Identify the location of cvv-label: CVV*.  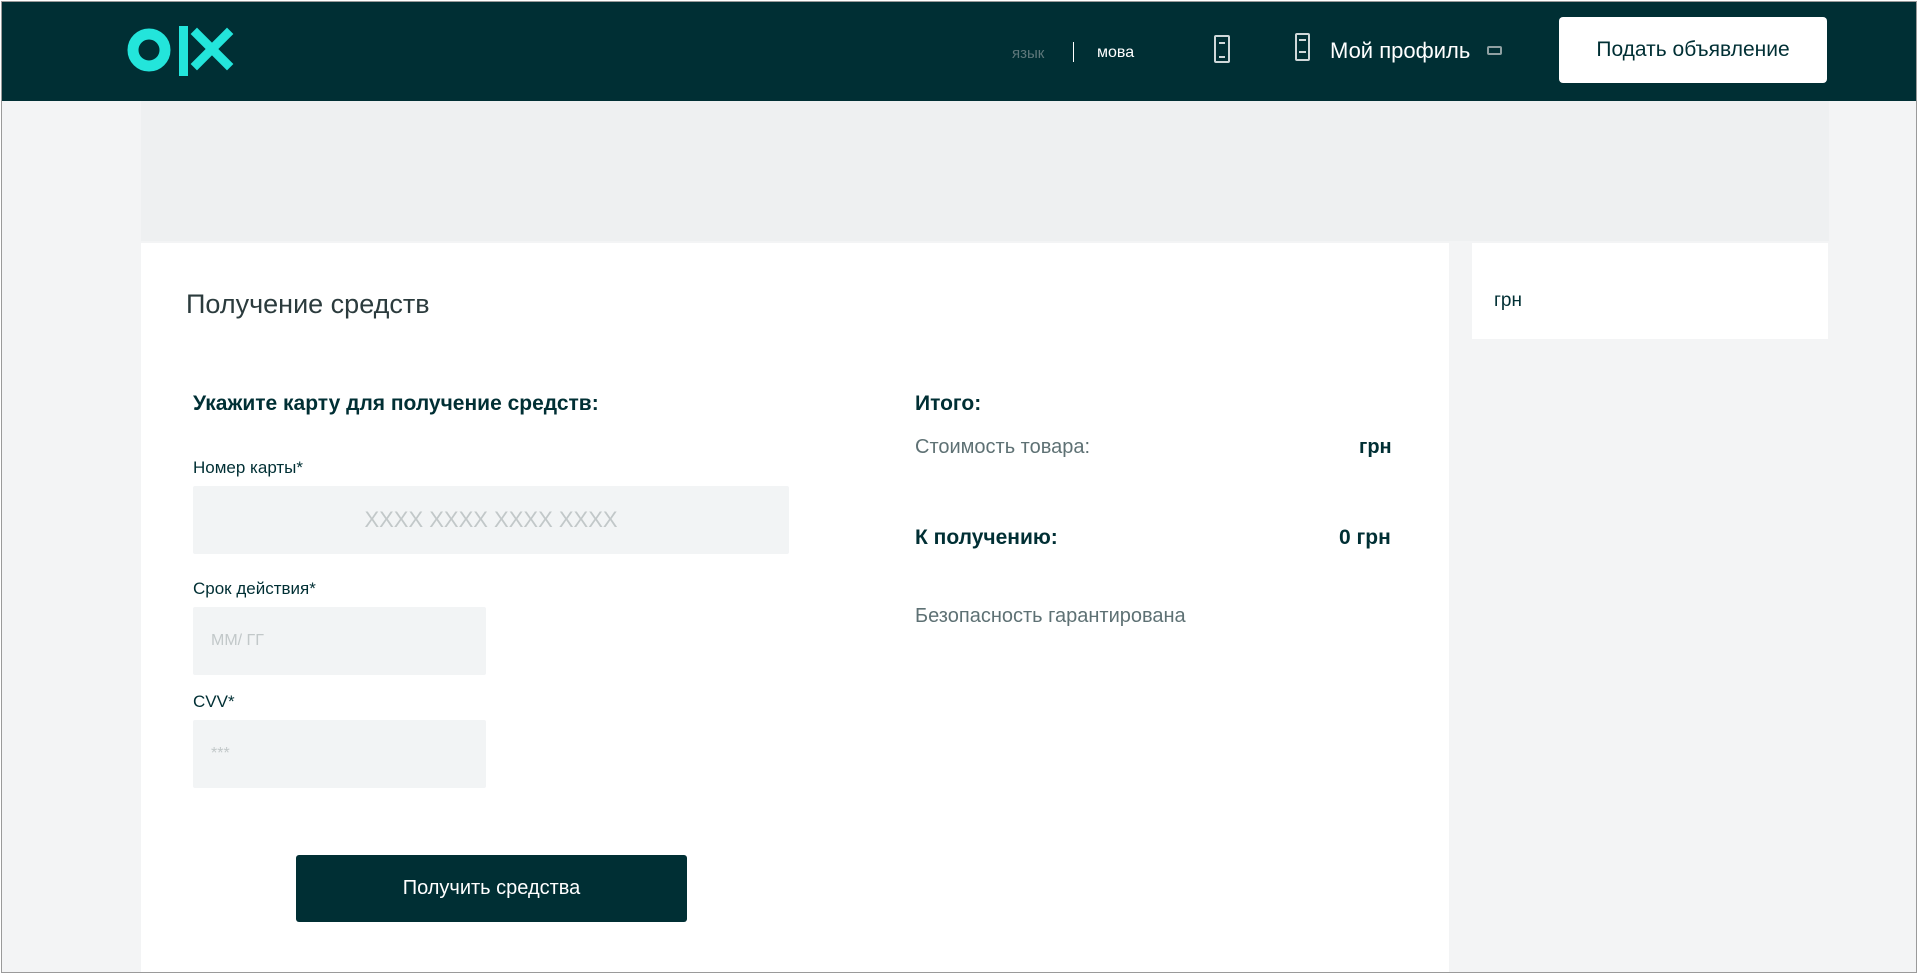
(214, 701).